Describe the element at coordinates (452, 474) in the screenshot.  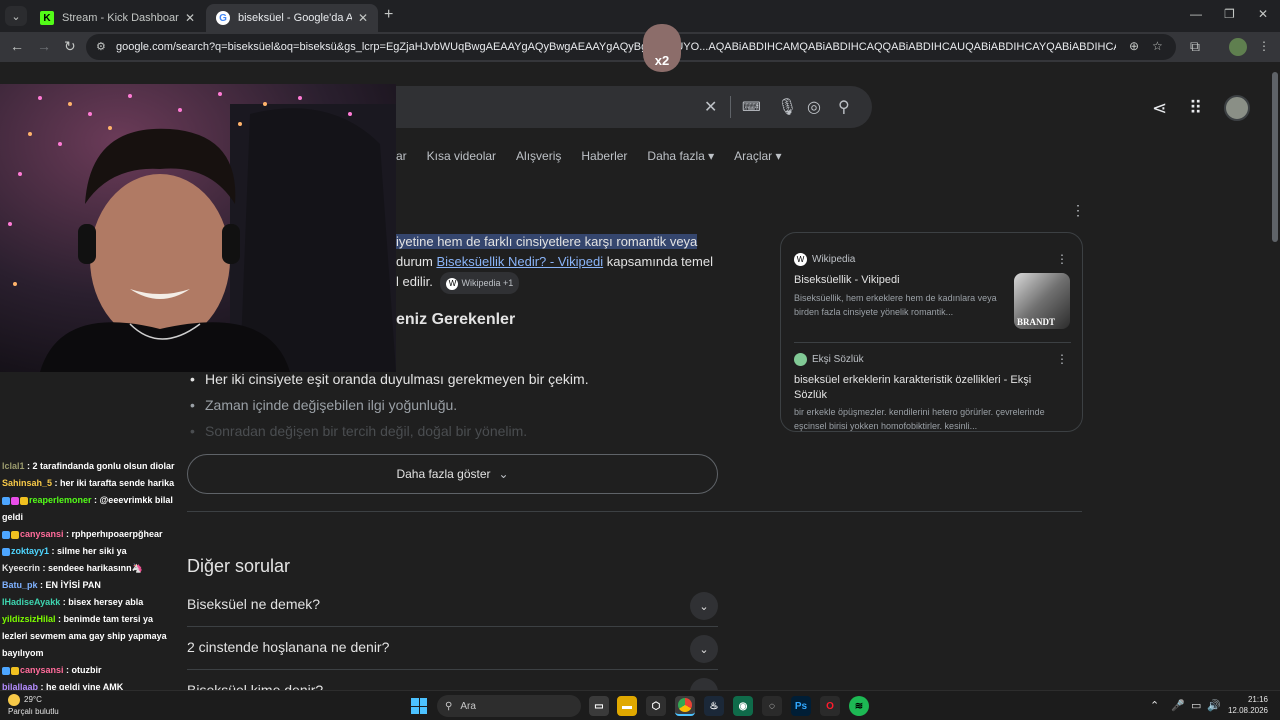
I see `show-more-button: Daha fazla göster ⌄` at that location.